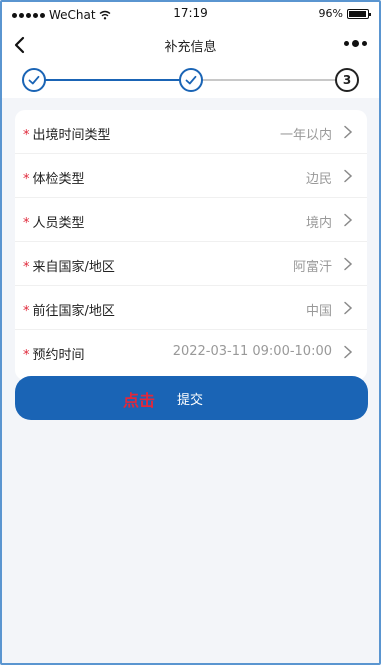  I want to click on row-label: * 出境时间类型, so click(67, 133).